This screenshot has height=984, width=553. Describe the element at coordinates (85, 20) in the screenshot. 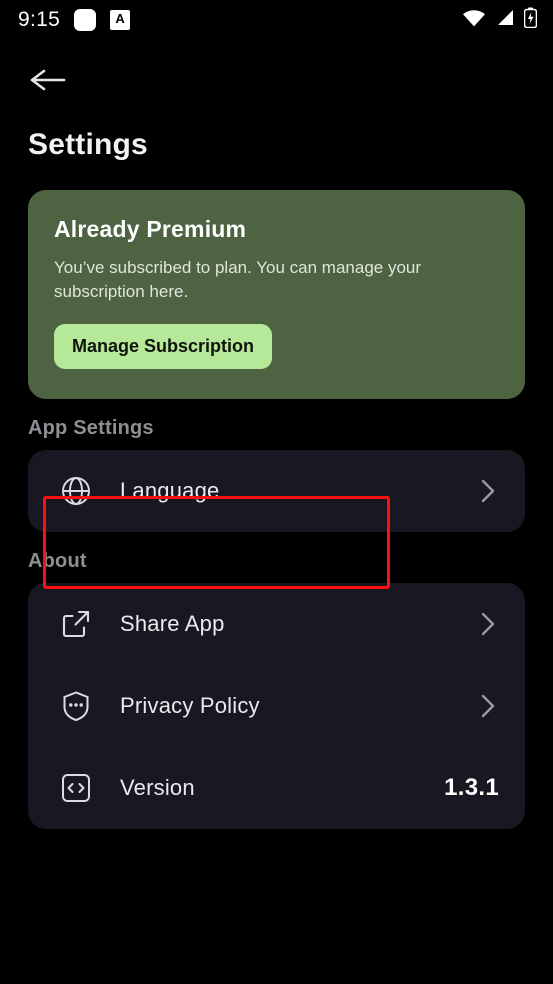

I see `rounded-square-icon` at that location.